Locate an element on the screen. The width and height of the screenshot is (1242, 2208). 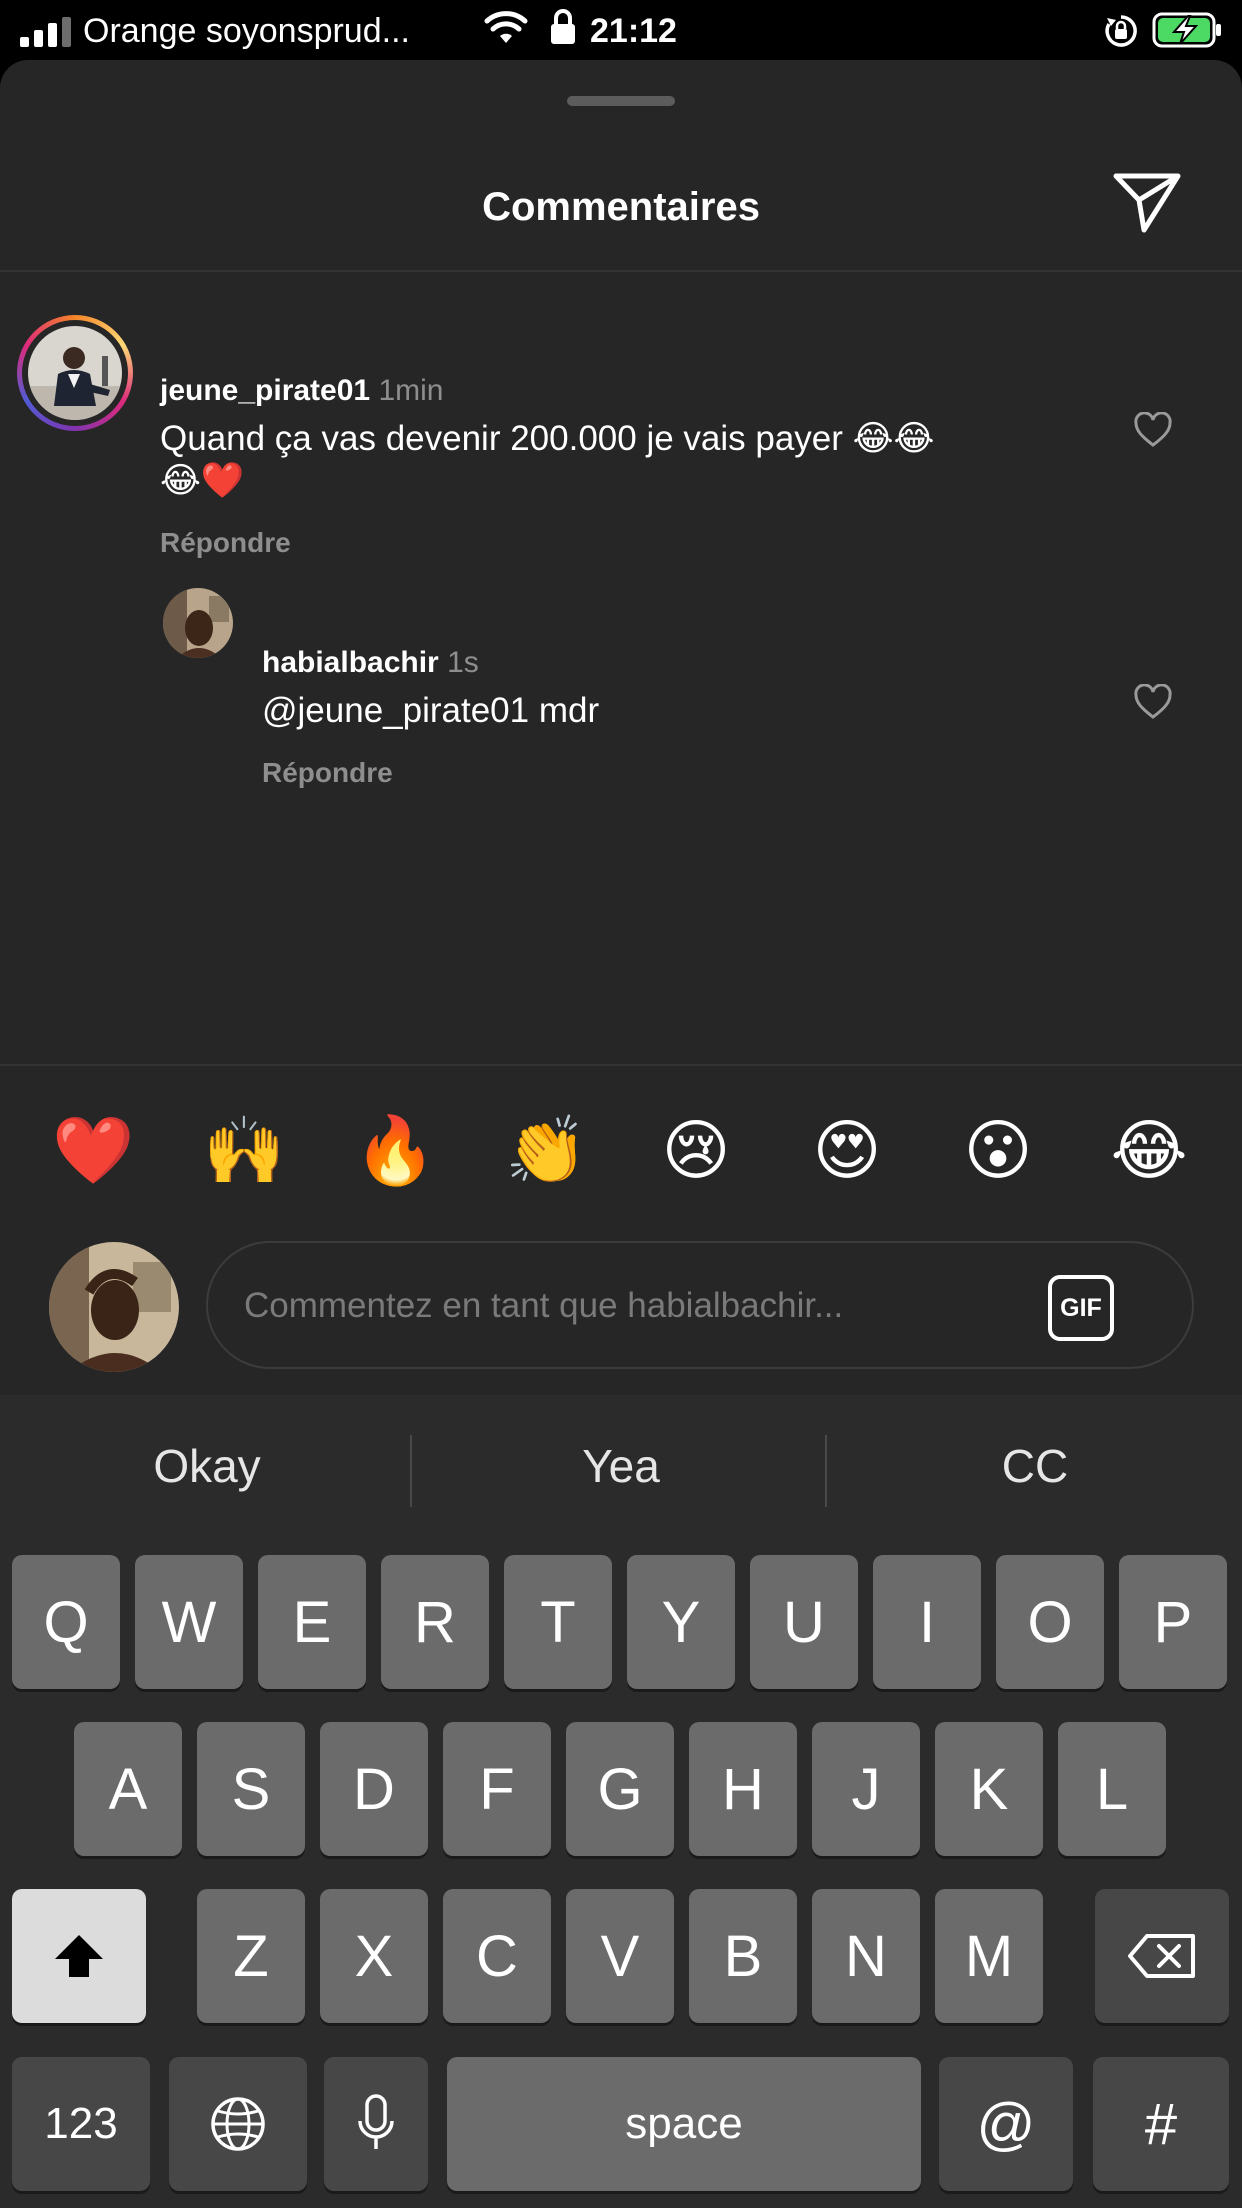
key-v: V is located at coordinates (620, 1956).